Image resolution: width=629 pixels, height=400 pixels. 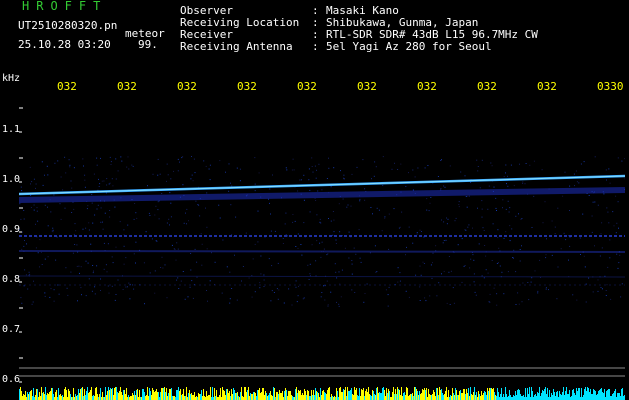 I want to click on file-datetime: 25.10.28 03:20, so click(x=64, y=44).